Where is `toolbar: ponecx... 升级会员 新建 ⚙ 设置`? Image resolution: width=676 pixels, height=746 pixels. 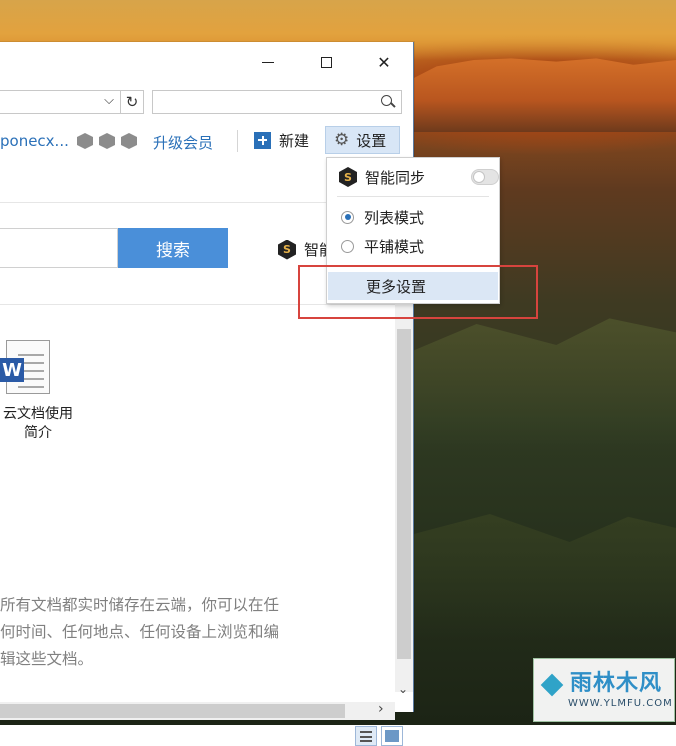
toolbar: ponecx... 升级会员 新建 ⚙ 设置 is located at coordinates (206, 139).